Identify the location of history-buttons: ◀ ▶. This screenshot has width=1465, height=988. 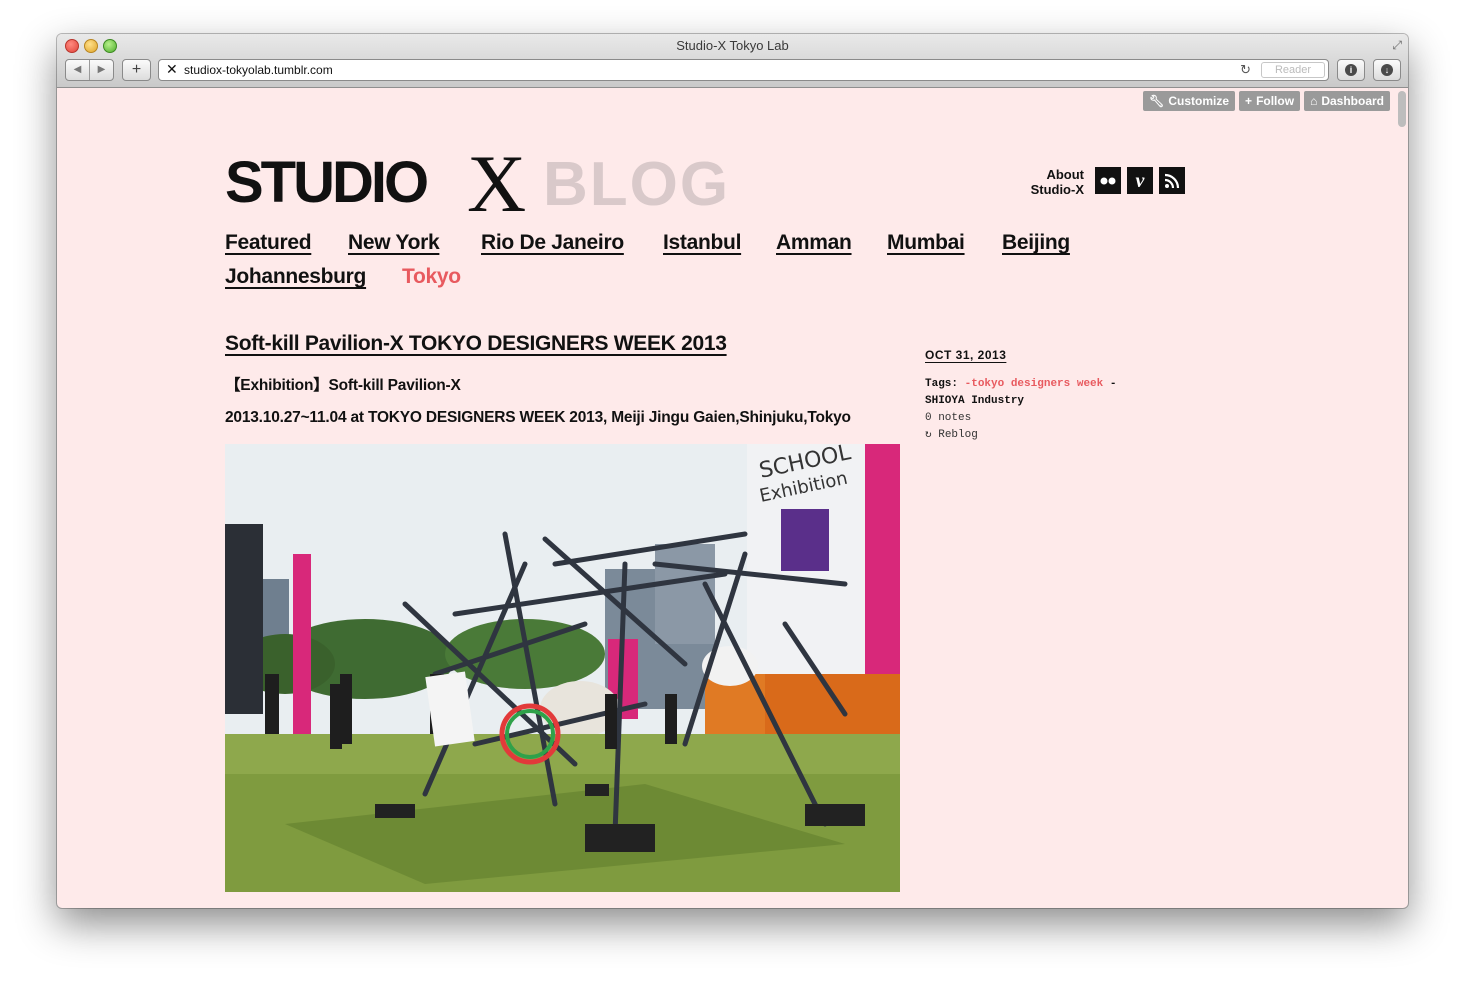
(89, 70).